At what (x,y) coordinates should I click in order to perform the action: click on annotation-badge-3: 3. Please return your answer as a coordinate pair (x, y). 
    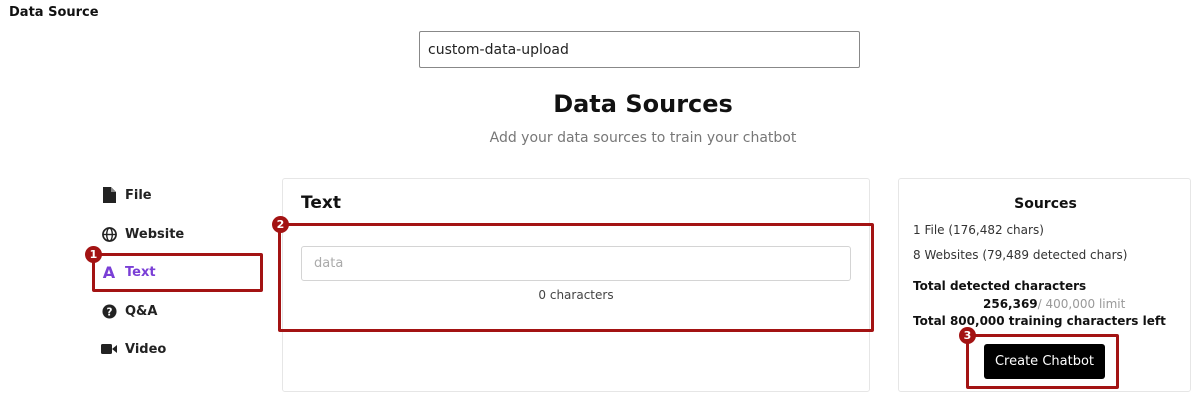
    Looking at the image, I should click on (967, 335).